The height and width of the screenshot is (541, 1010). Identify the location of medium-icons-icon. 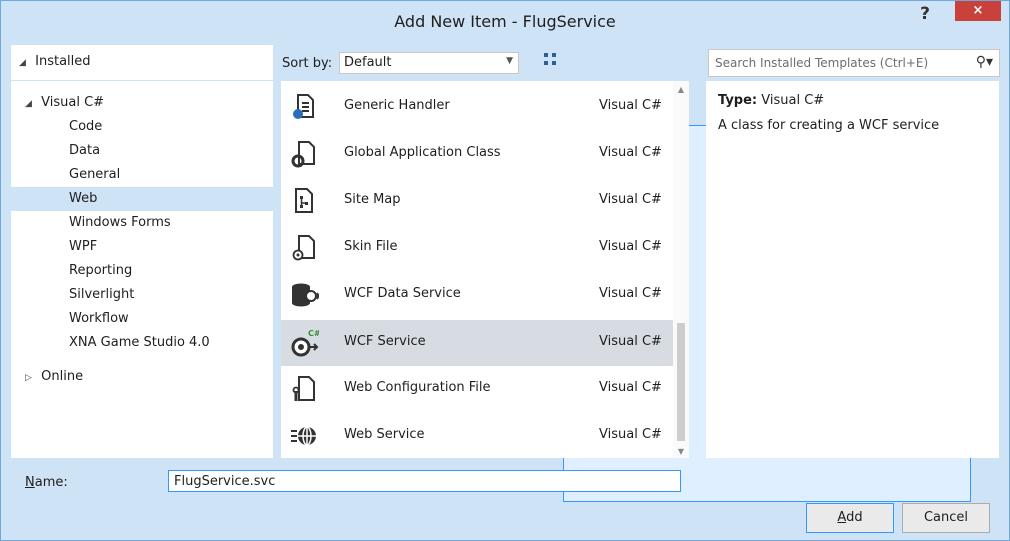
(550, 59).